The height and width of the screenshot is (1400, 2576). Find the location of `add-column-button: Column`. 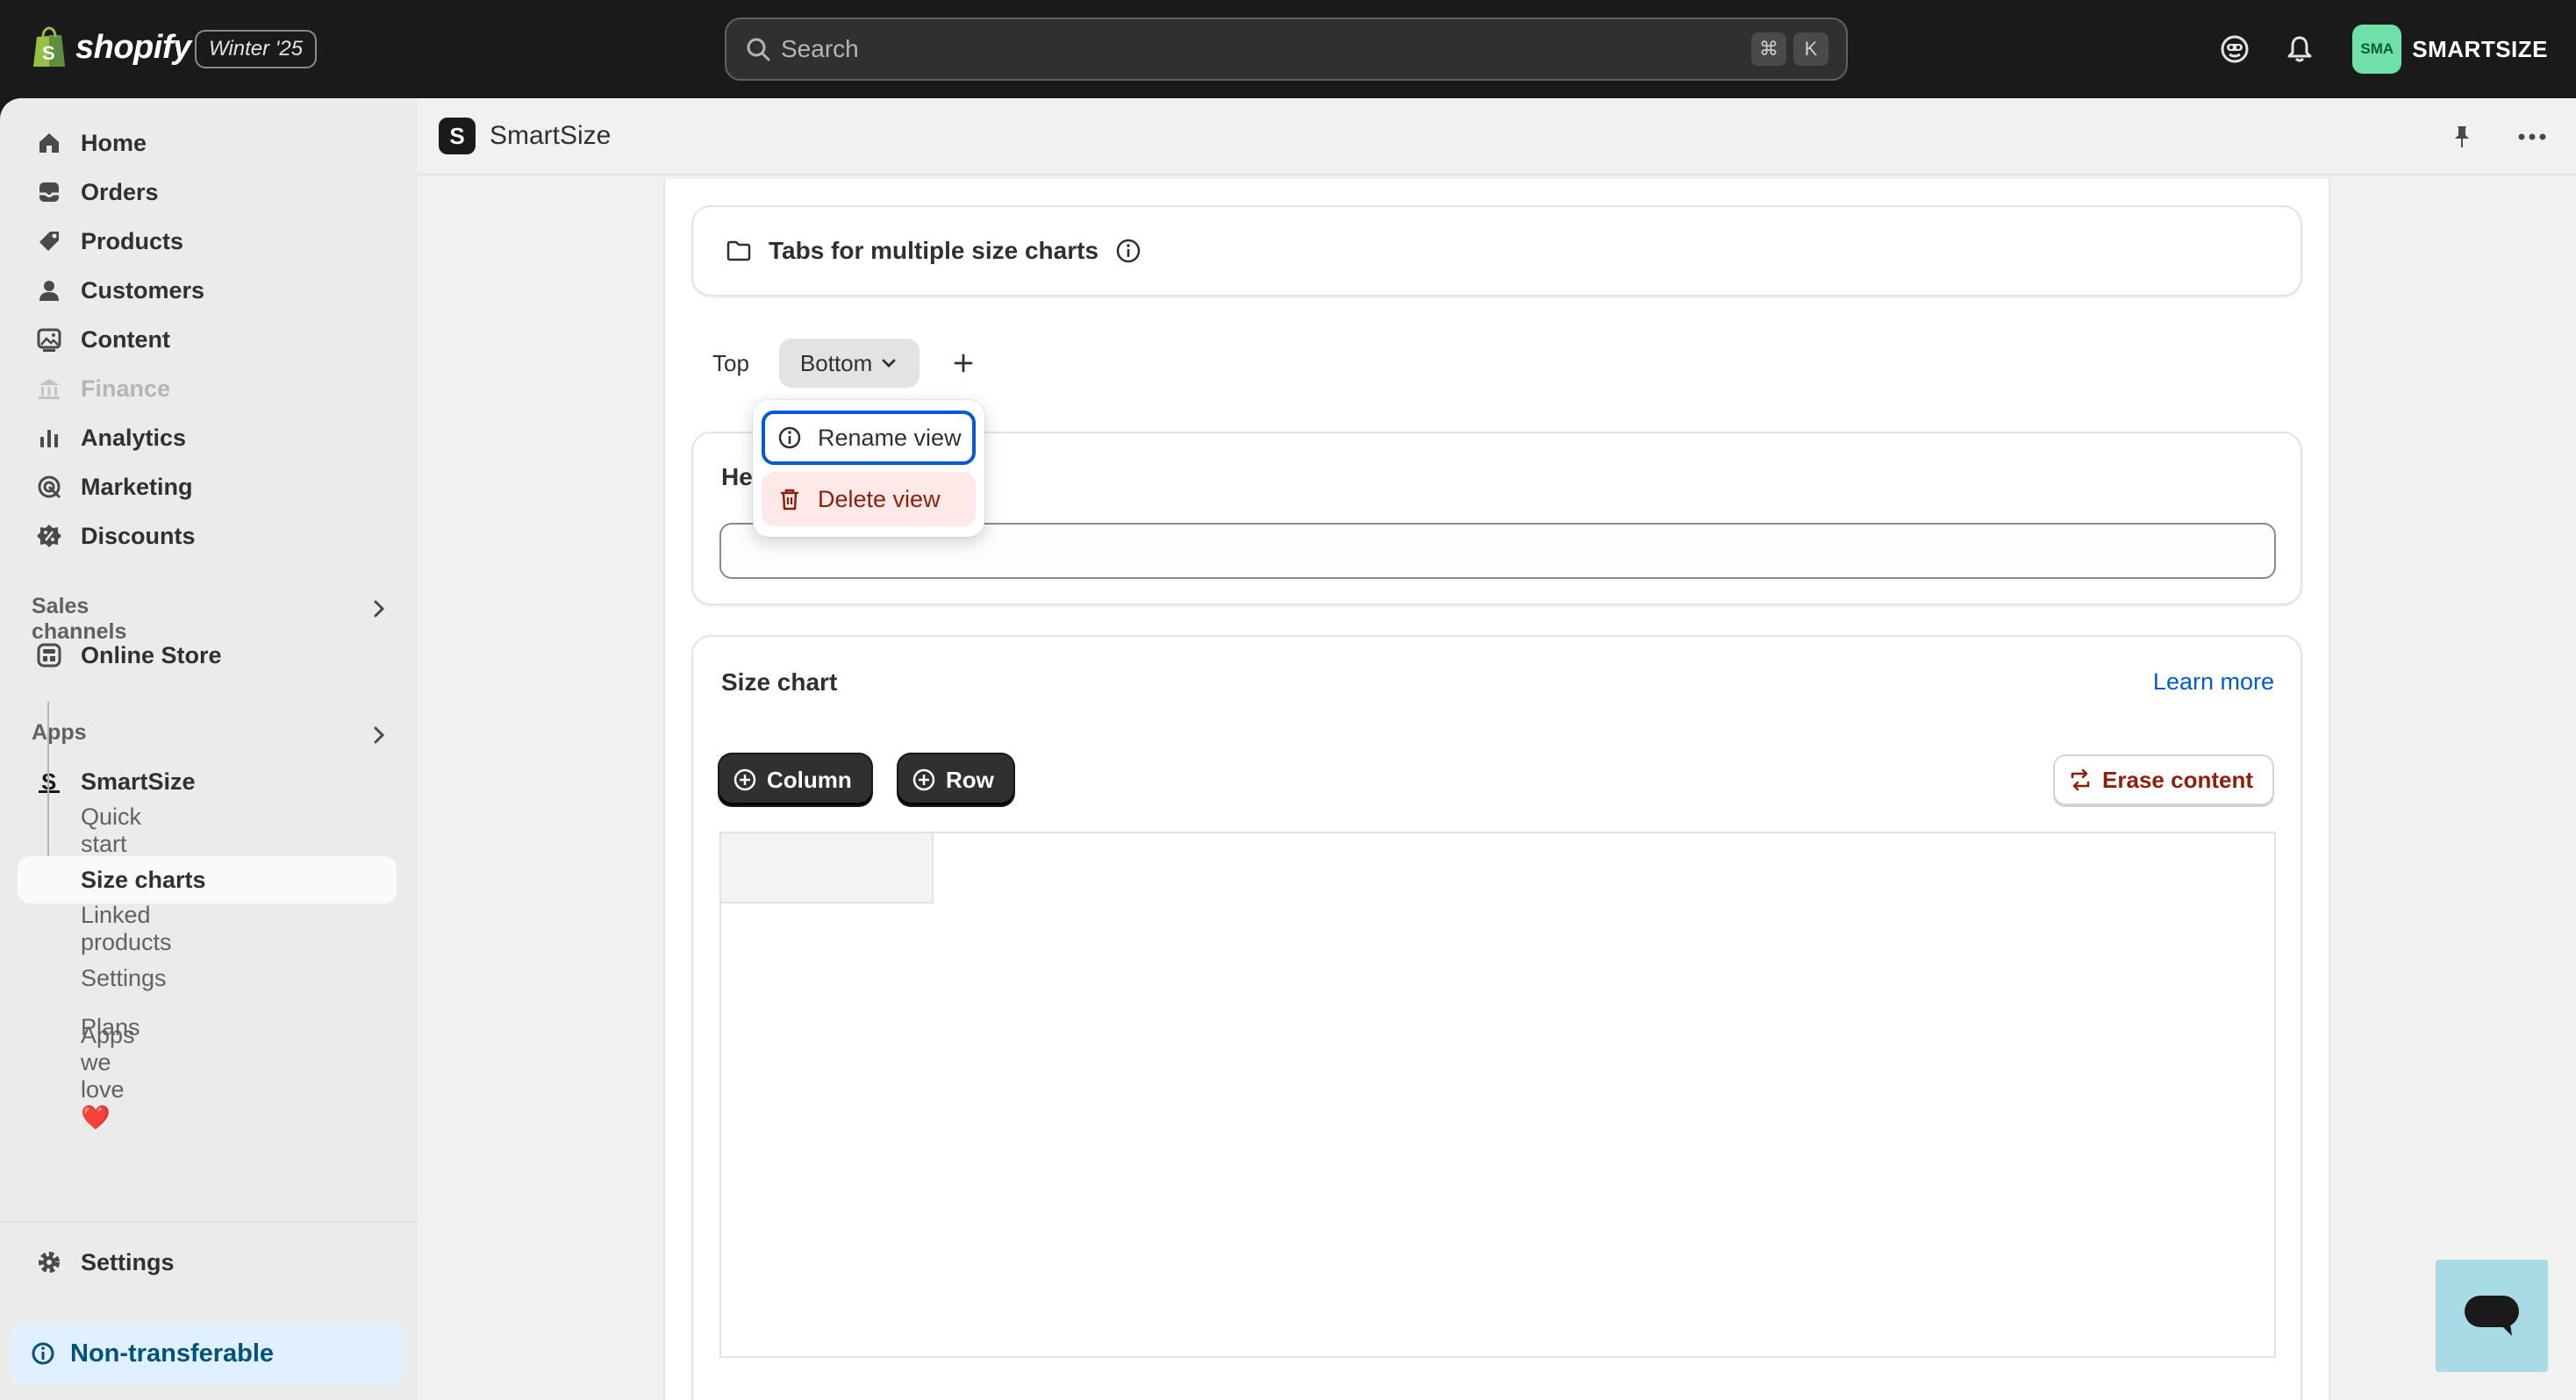

add-column-button: Column is located at coordinates (795, 779).